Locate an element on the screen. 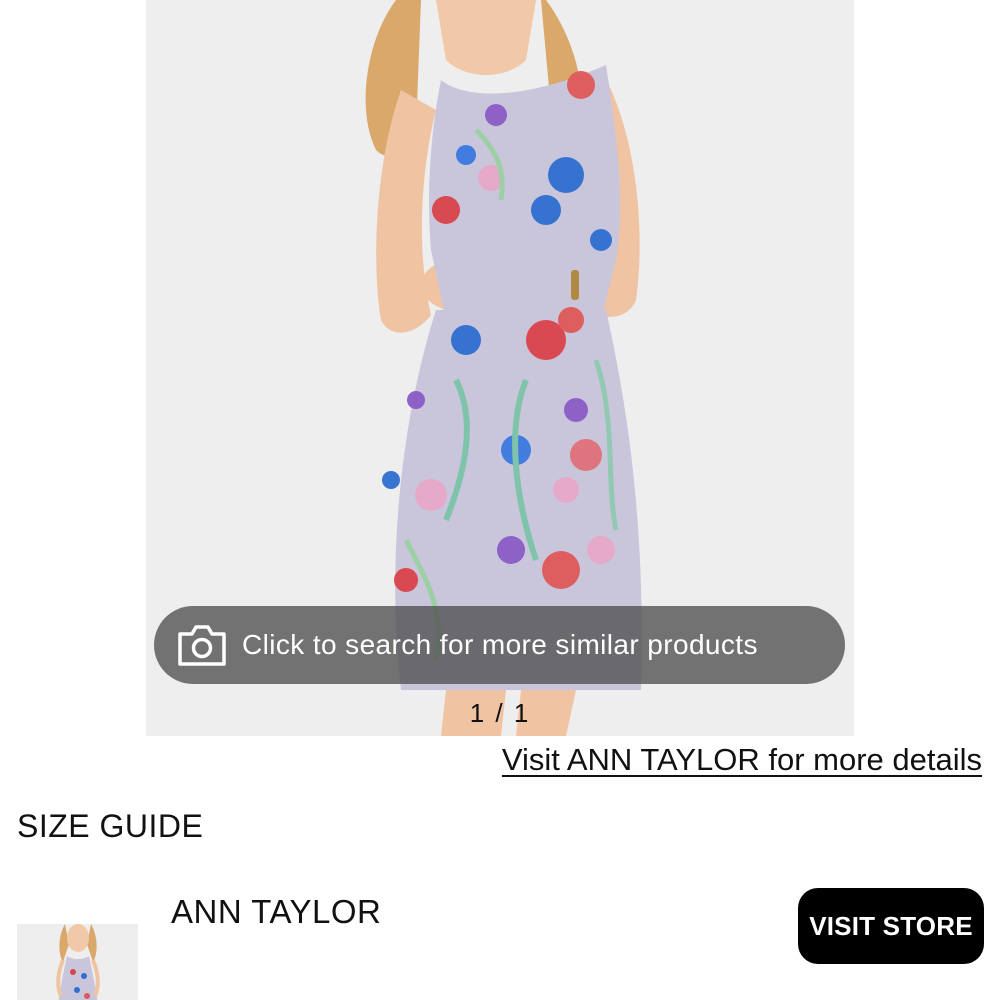 This screenshot has height=1000, width=1000. store-thumbnail is located at coordinates (77, 962).